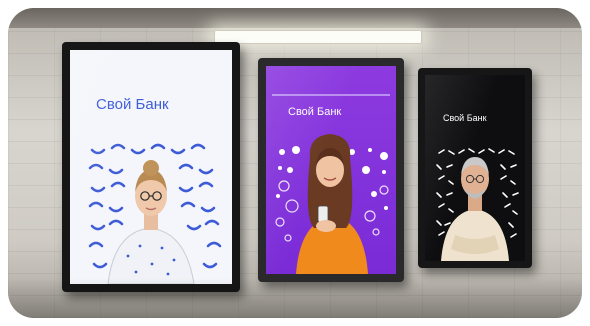 The image size is (590, 326). What do you see at coordinates (475, 209) in the screenshot?
I see `person-older-man` at bounding box center [475, 209].